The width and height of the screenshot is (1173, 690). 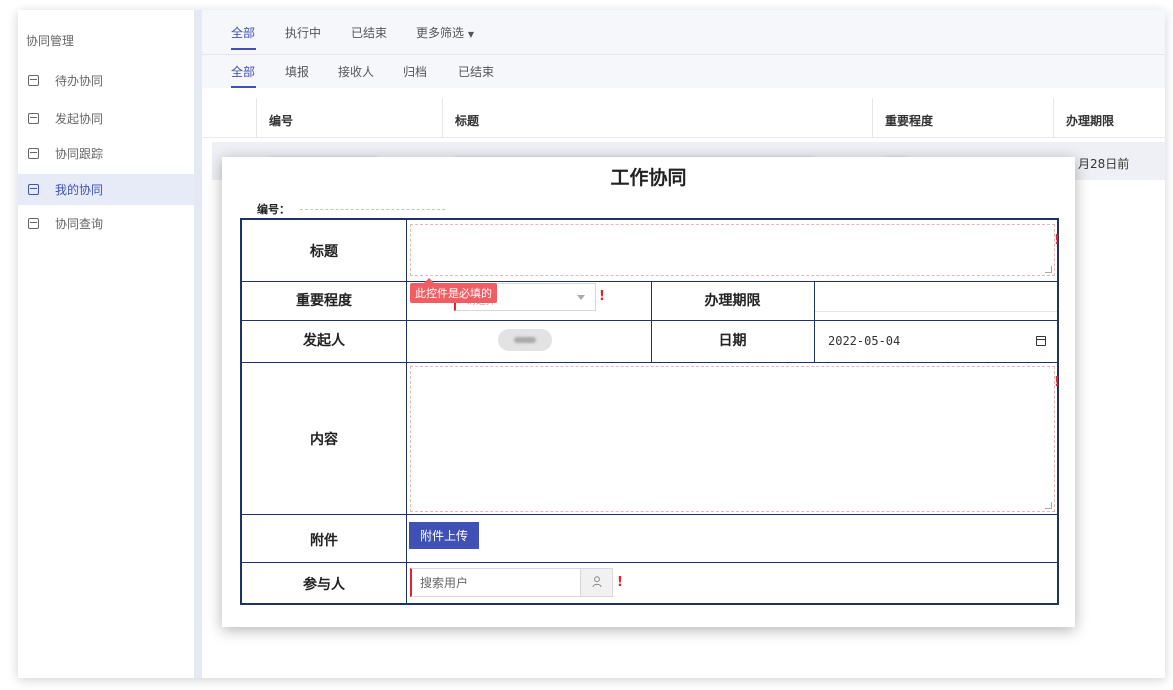 What do you see at coordinates (936, 299) in the screenshot?
I see `deadline-input` at bounding box center [936, 299].